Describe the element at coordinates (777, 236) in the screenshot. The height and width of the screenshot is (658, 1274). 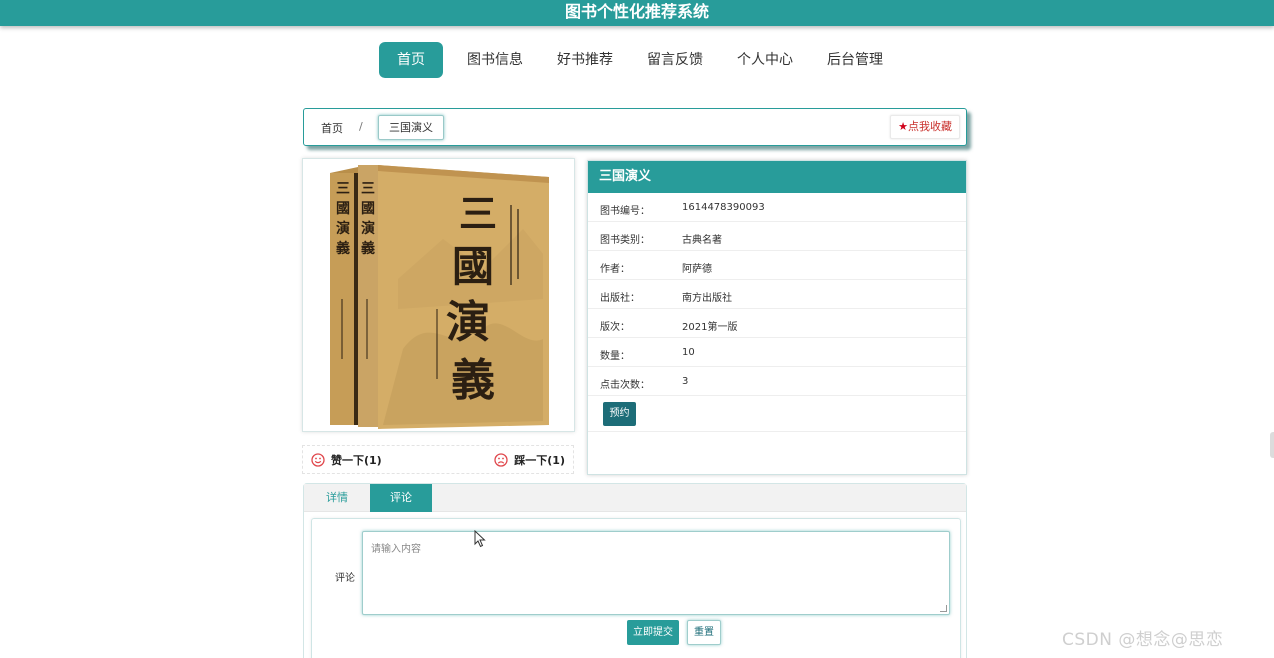
I see `info-row: 图书类别： 古典名著` at that location.